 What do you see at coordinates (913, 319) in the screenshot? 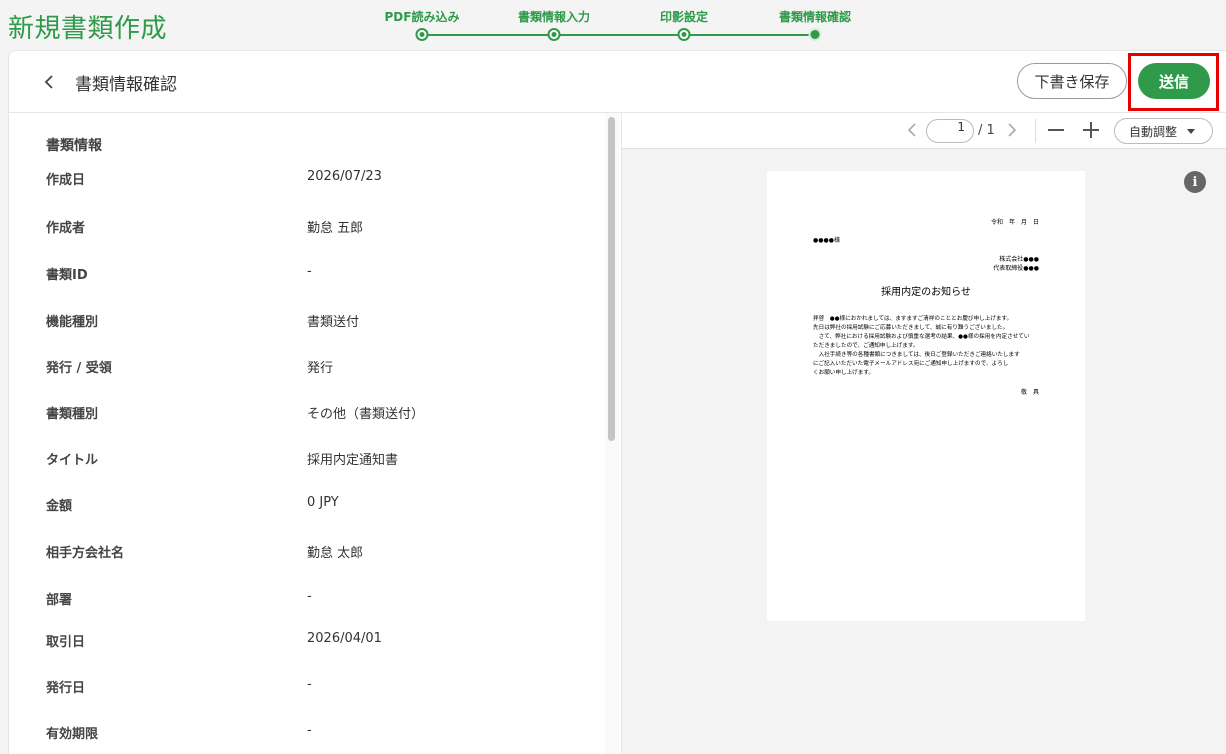
I see `doc-body-line: 拝啓 ●●様におかれましては、ますますご清祥のこととお慶び申し上げます。` at bounding box center [913, 319].